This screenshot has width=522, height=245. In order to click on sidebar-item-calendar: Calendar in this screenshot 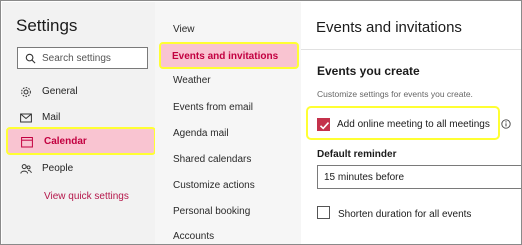, I will do `click(81, 141)`.